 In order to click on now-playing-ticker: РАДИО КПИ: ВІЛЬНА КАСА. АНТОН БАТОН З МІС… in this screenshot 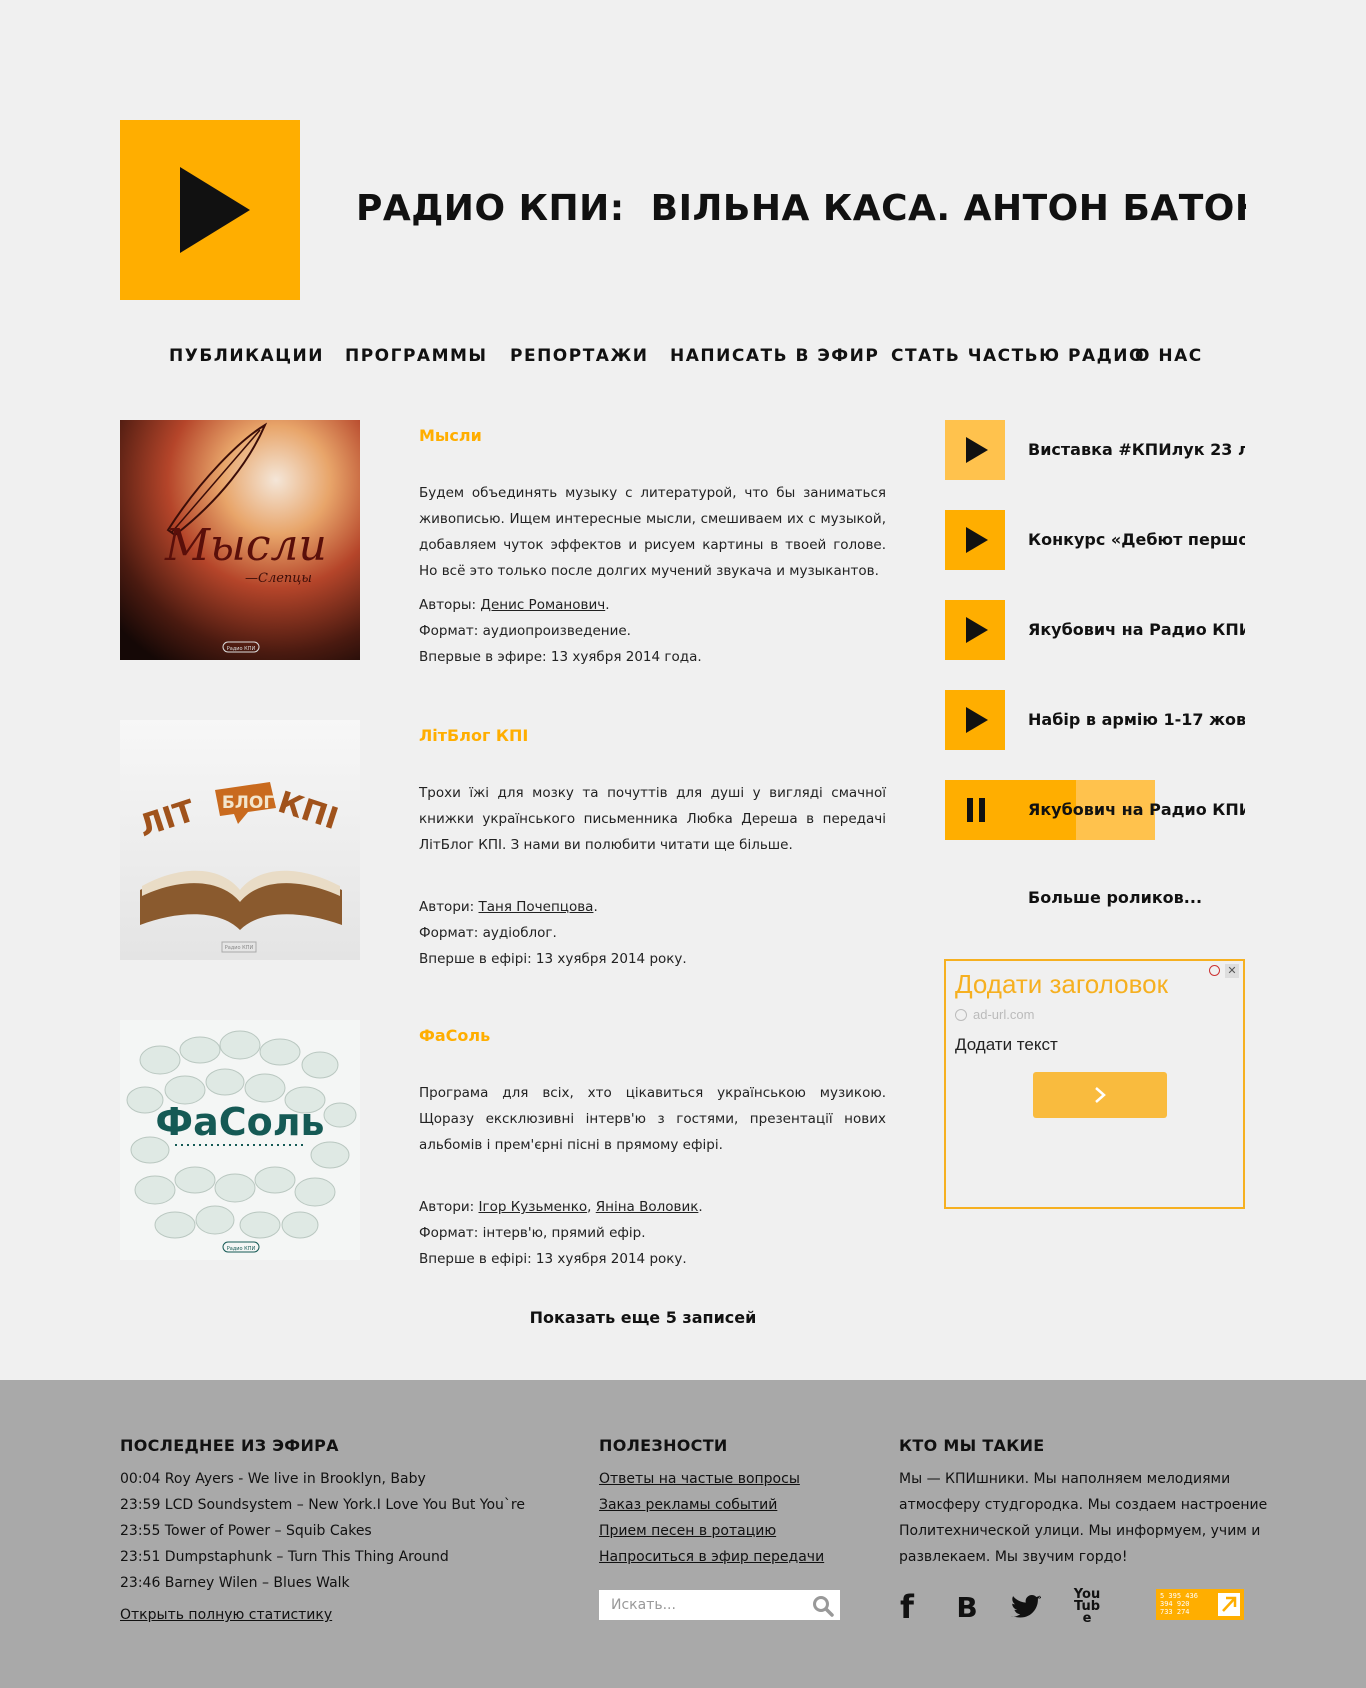, I will do `click(801, 209)`.